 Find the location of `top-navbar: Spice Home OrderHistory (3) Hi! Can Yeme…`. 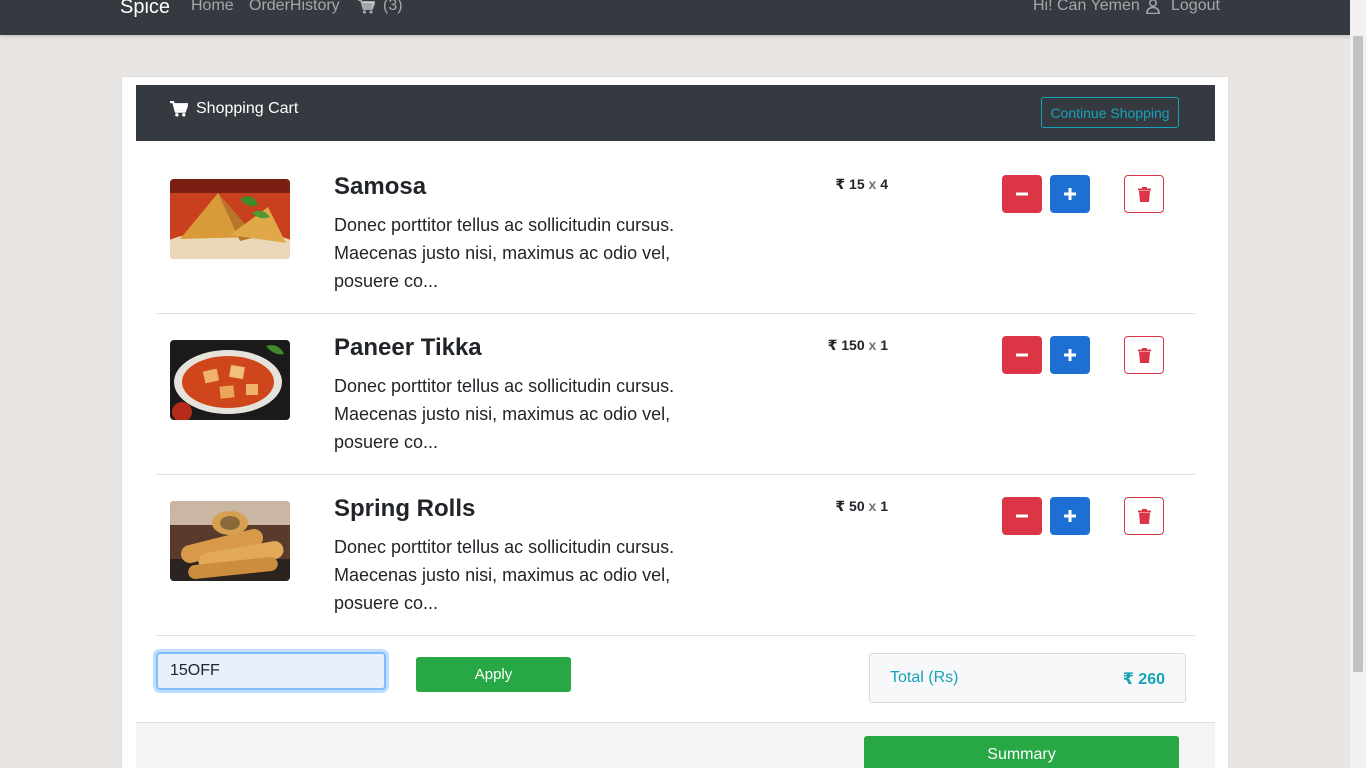

top-navbar: Spice Home OrderHistory (3) Hi! Can Yeme… is located at coordinates (675, 17).